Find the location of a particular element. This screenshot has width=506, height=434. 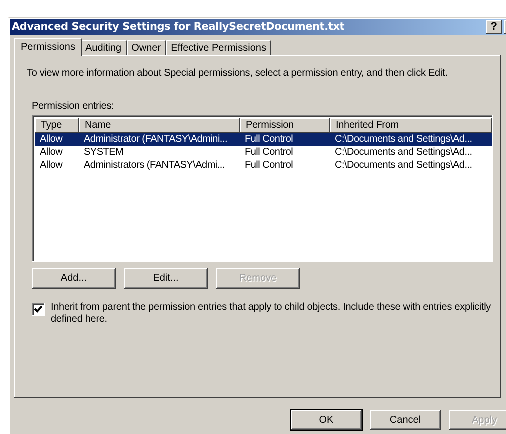

dialog-button: Cancel is located at coordinates (405, 420).